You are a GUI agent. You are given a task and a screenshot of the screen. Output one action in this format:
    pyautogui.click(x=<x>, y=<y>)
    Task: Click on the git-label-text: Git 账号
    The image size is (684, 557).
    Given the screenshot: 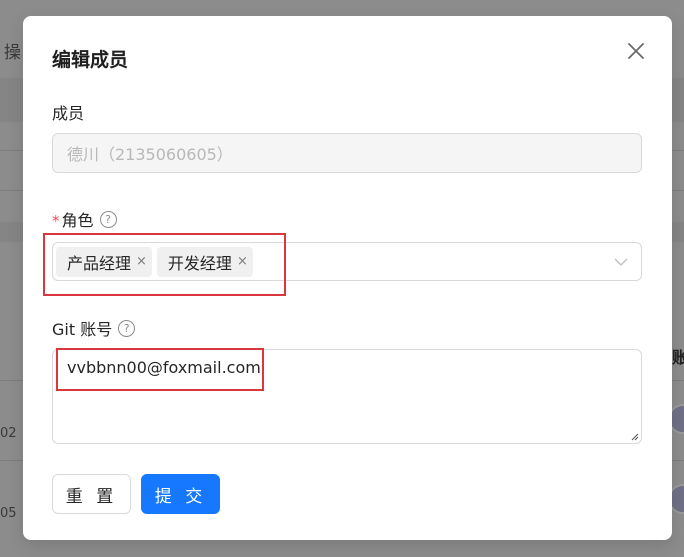 What is the action you would take?
    pyautogui.click(x=82, y=329)
    